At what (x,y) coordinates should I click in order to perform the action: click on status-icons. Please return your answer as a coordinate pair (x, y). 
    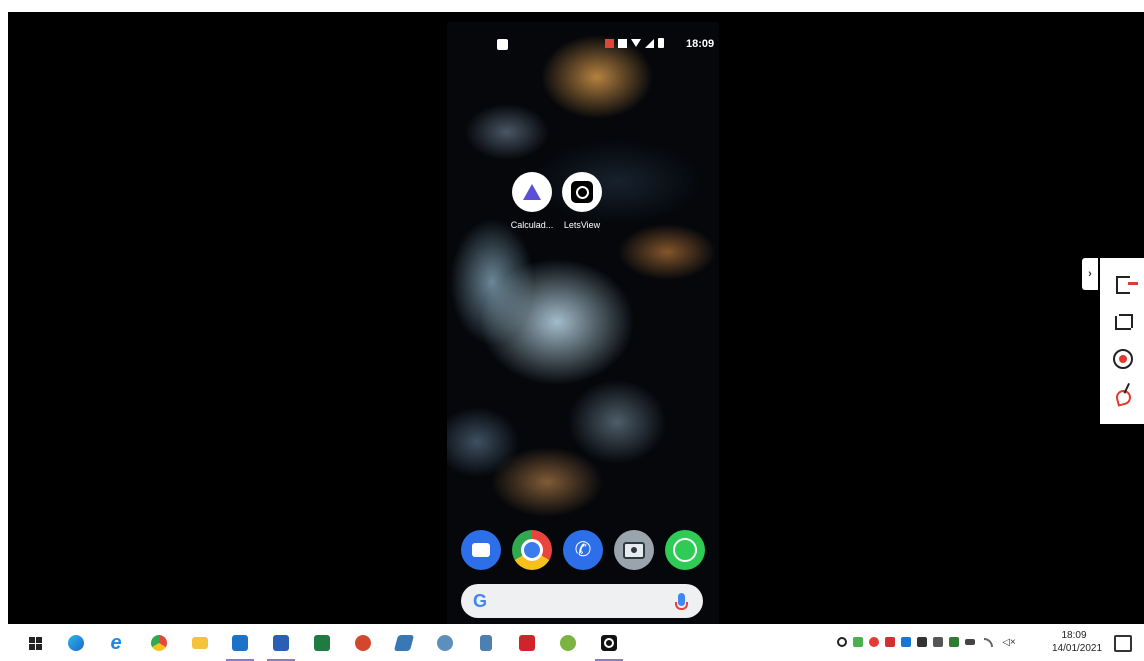
    Looking at the image, I should click on (634, 43).